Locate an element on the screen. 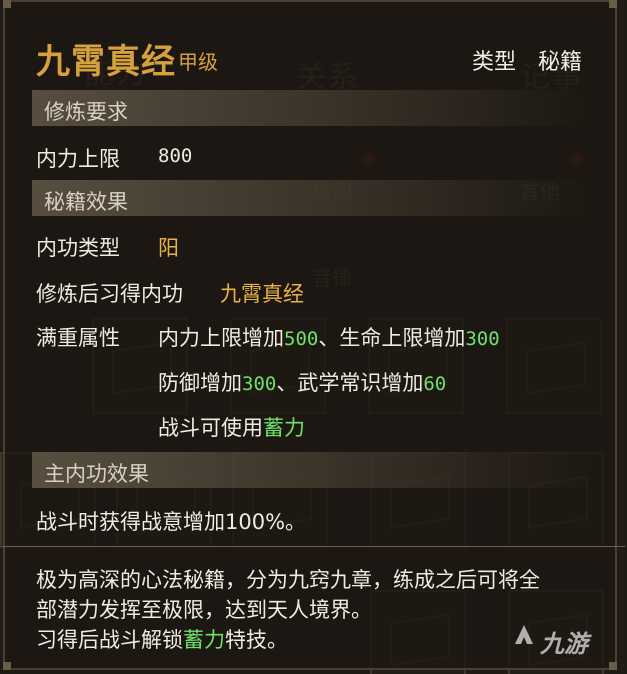 The width and height of the screenshot is (627, 674). section-title: 秘籍效果 is located at coordinates (86, 202).